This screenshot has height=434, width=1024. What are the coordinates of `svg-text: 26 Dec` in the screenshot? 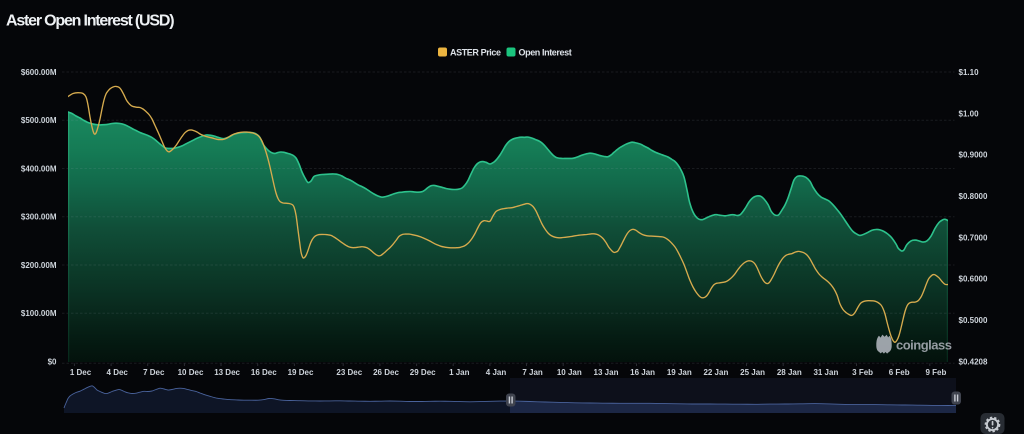 It's located at (386, 372).